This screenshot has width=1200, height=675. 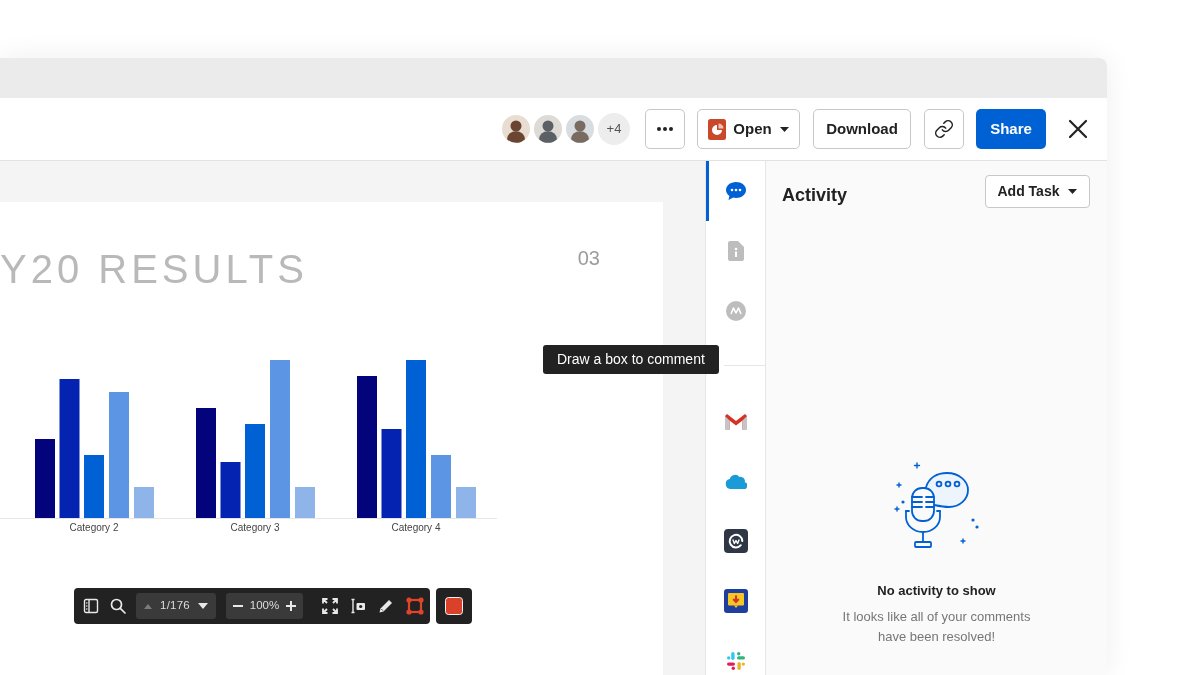 What do you see at coordinates (118, 606) in the screenshot?
I see `search-icon` at bounding box center [118, 606].